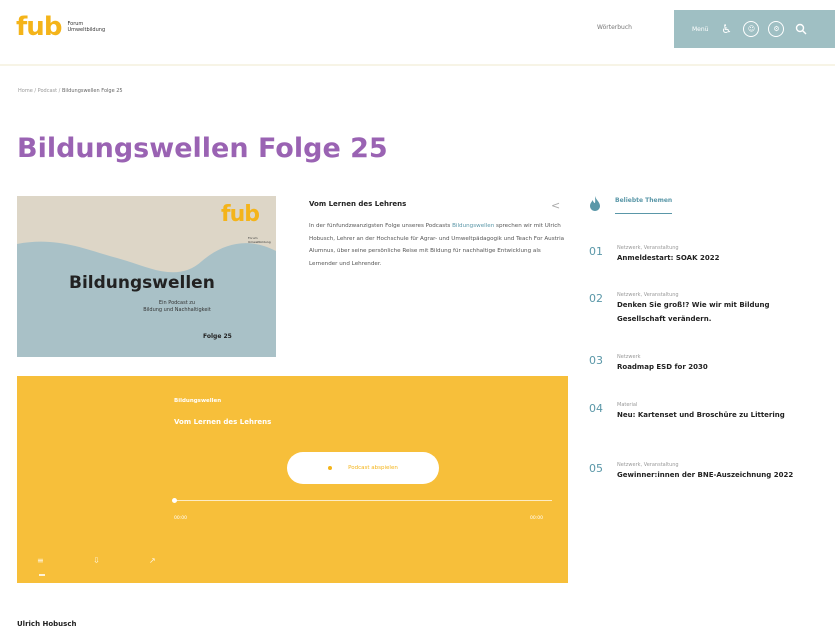 Image resolution: width=835 pixels, height=639 pixels. I want to click on progress-track, so click(363, 500).